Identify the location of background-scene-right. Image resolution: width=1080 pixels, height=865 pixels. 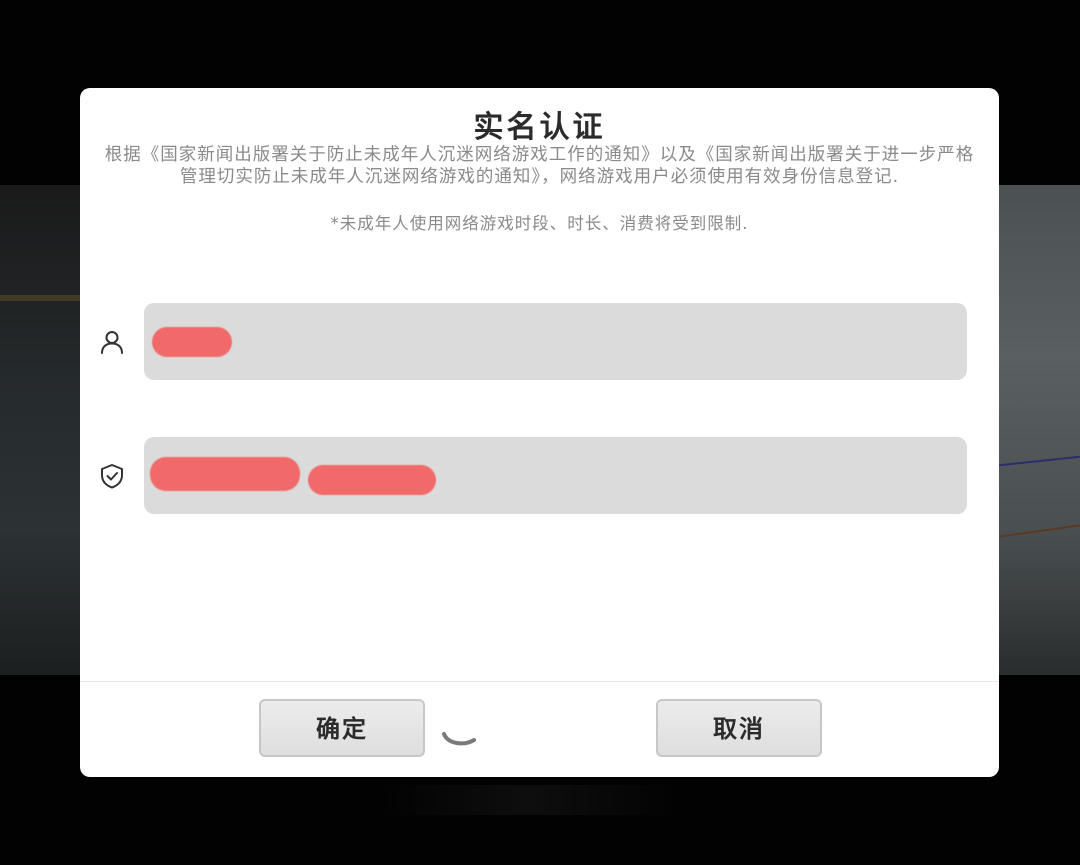
(1039, 430).